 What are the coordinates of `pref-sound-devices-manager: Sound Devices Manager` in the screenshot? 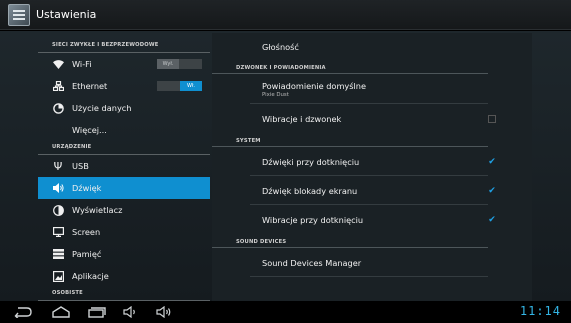 It's located at (372, 262).